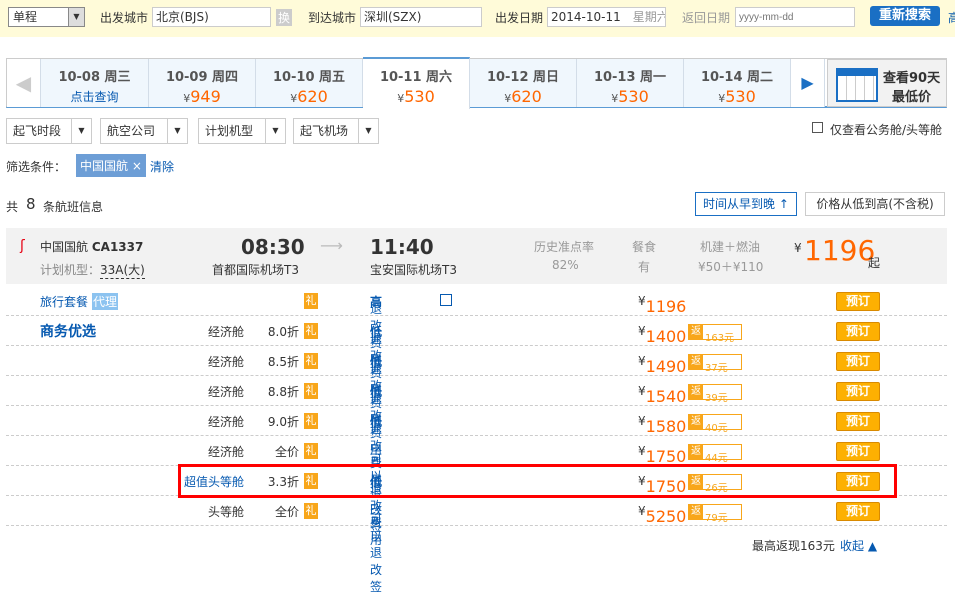 Image resolution: width=955 pixels, height=595 pixels. Describe the element at coordinates (912, 78) in the screenshot. I see `calendar-line1: 查看90天` at that location.